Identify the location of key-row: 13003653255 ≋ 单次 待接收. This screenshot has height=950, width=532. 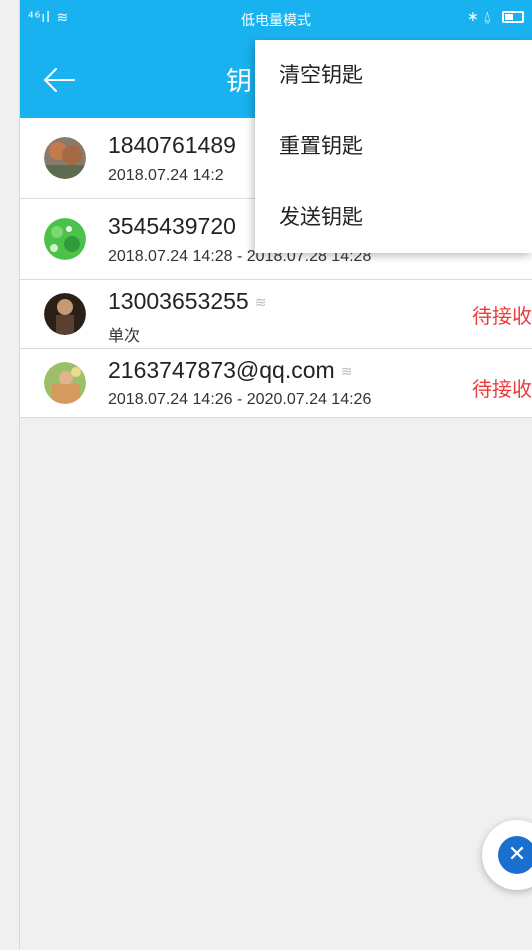
(276, 314).